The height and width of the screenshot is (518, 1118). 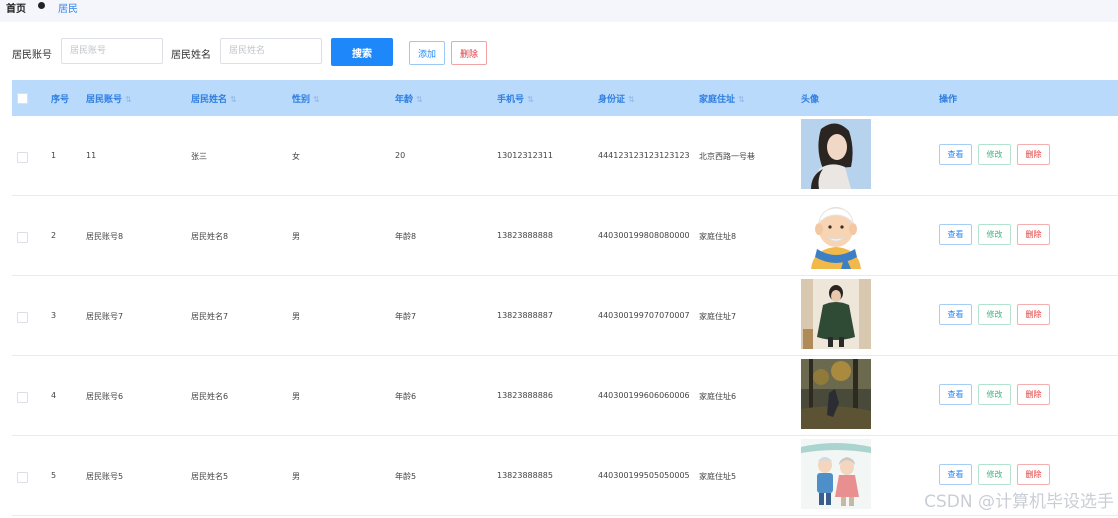 What do you see at coordinates (362, 52) in the screenshot?
I see `search-button: 搜索` at bounding box center [362, 52].